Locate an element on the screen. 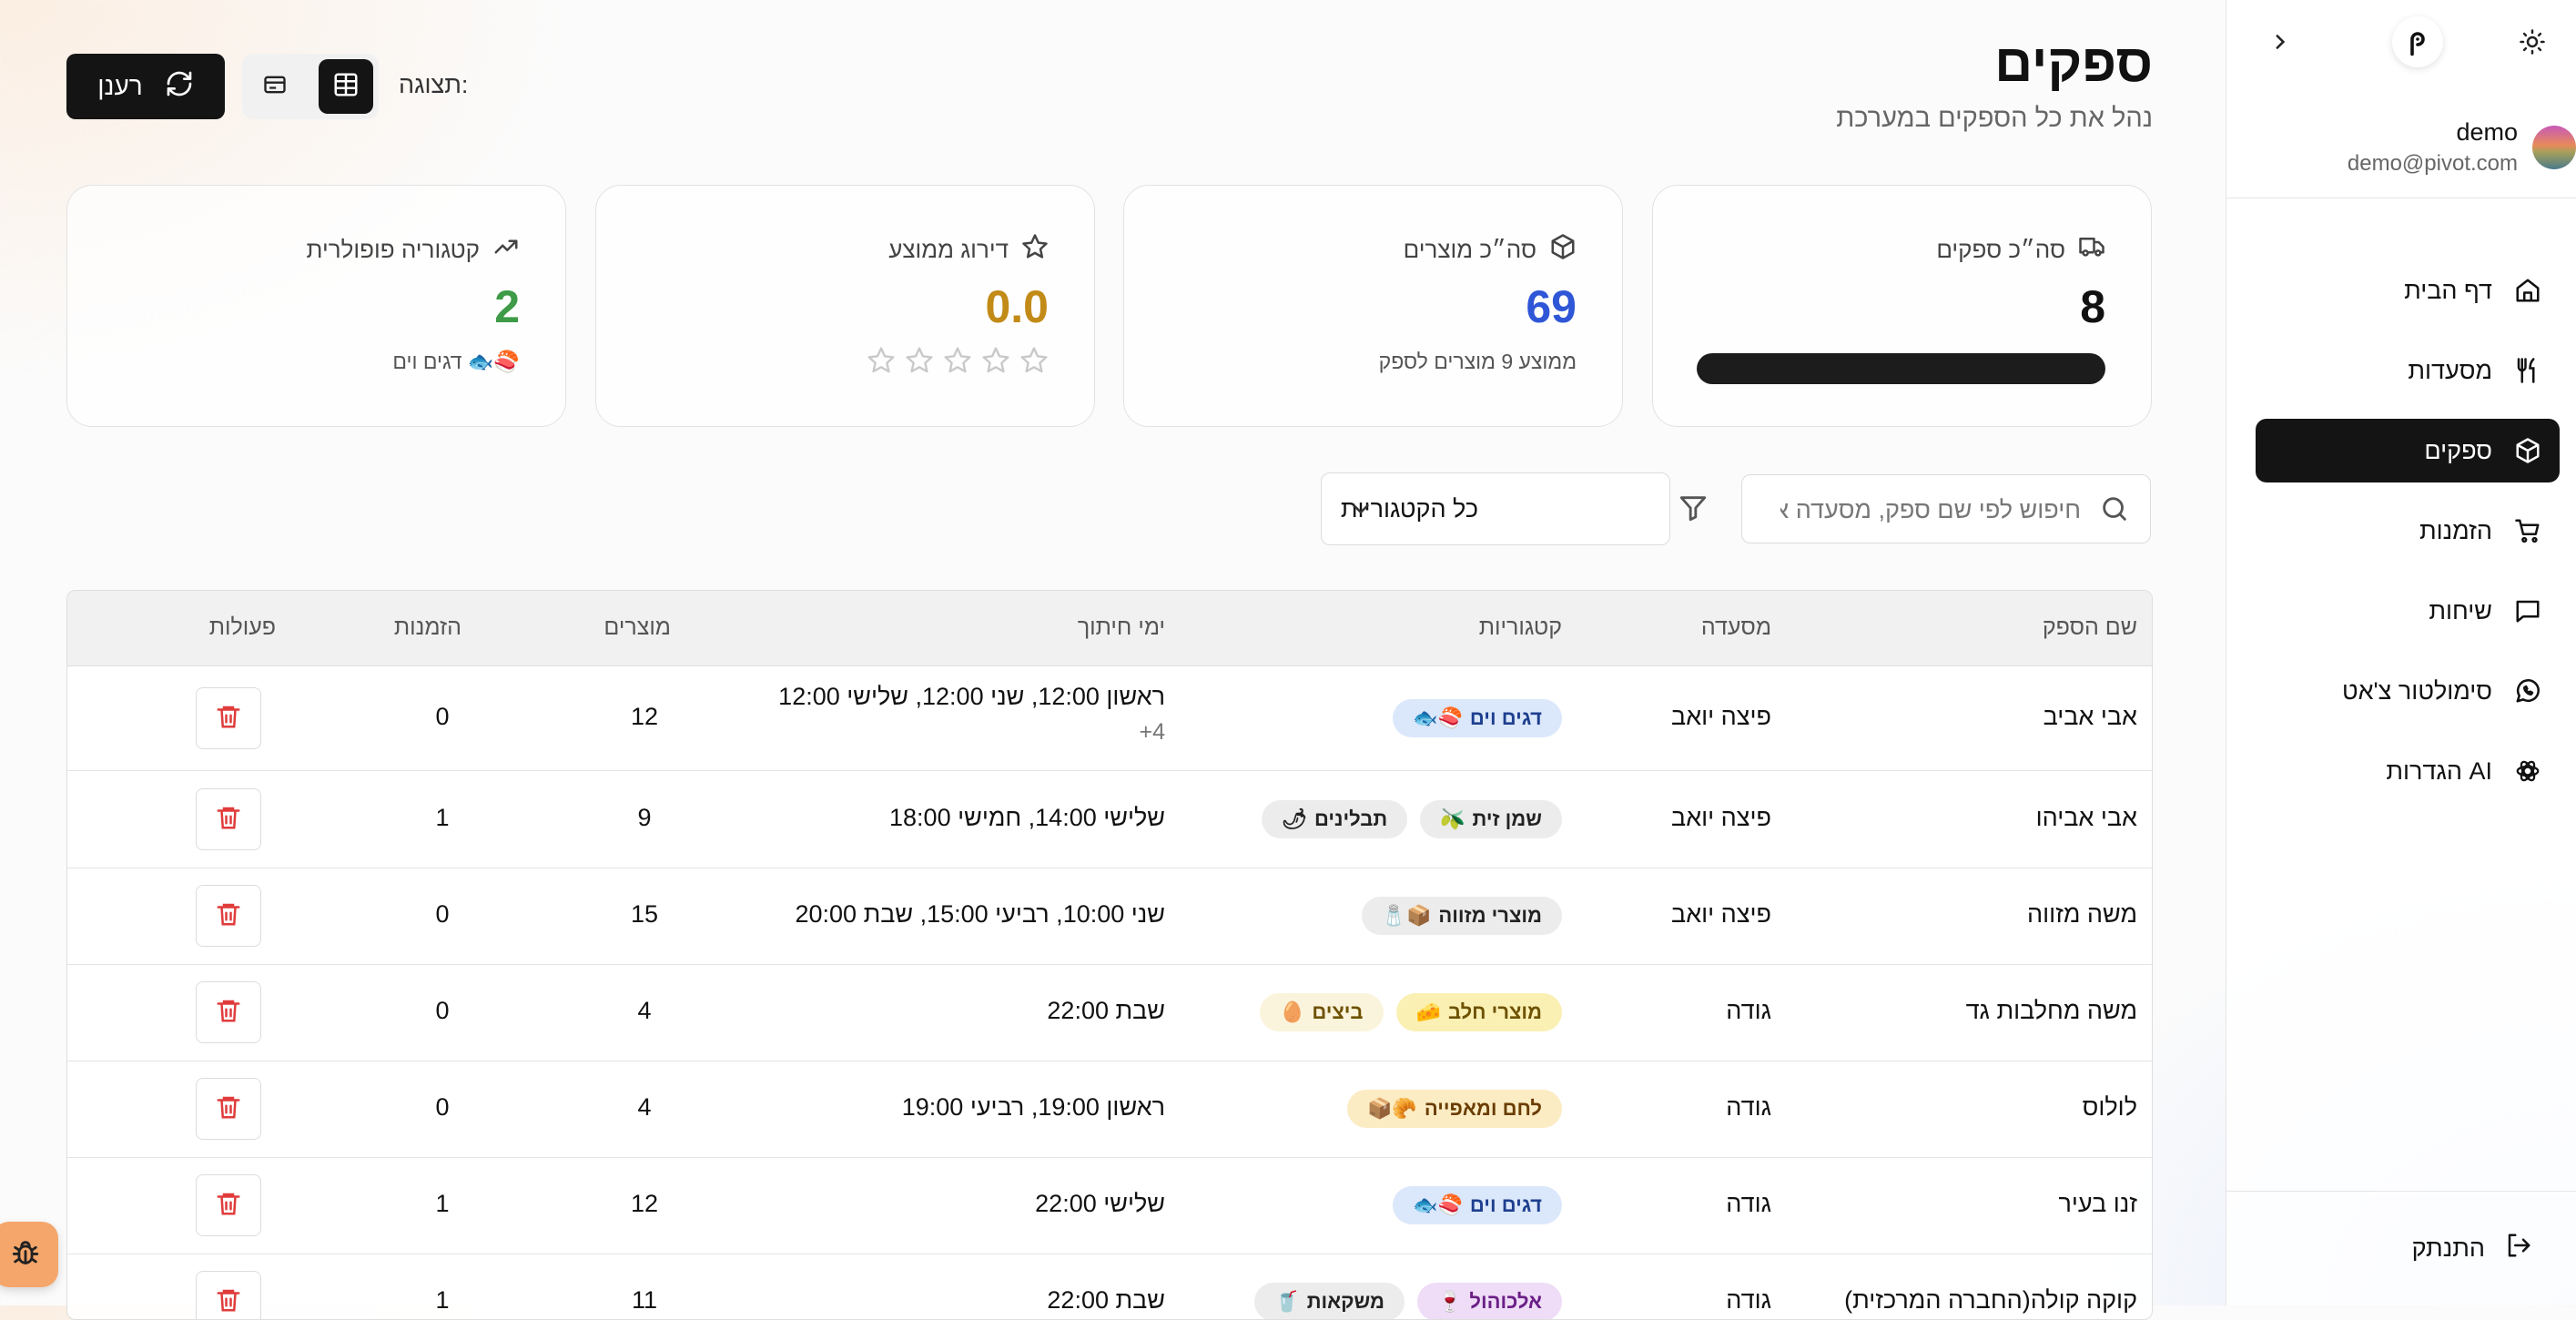  category-badge: לחם ומאפייה 📦🥐 is located at coordinates (1454, 1109).